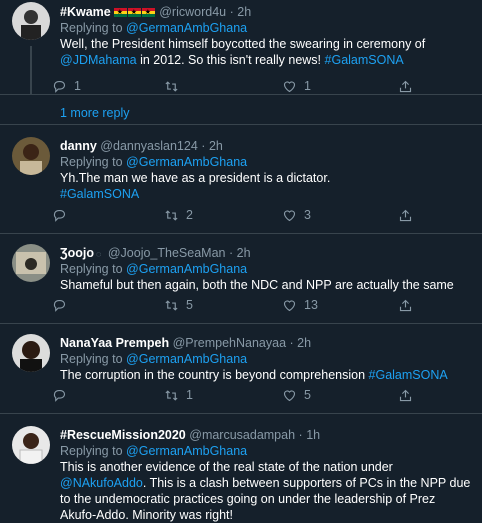  Describe the element at coordinates (232, 215) in the screenshot. I see `tweet-actions: 2 3` at that location.